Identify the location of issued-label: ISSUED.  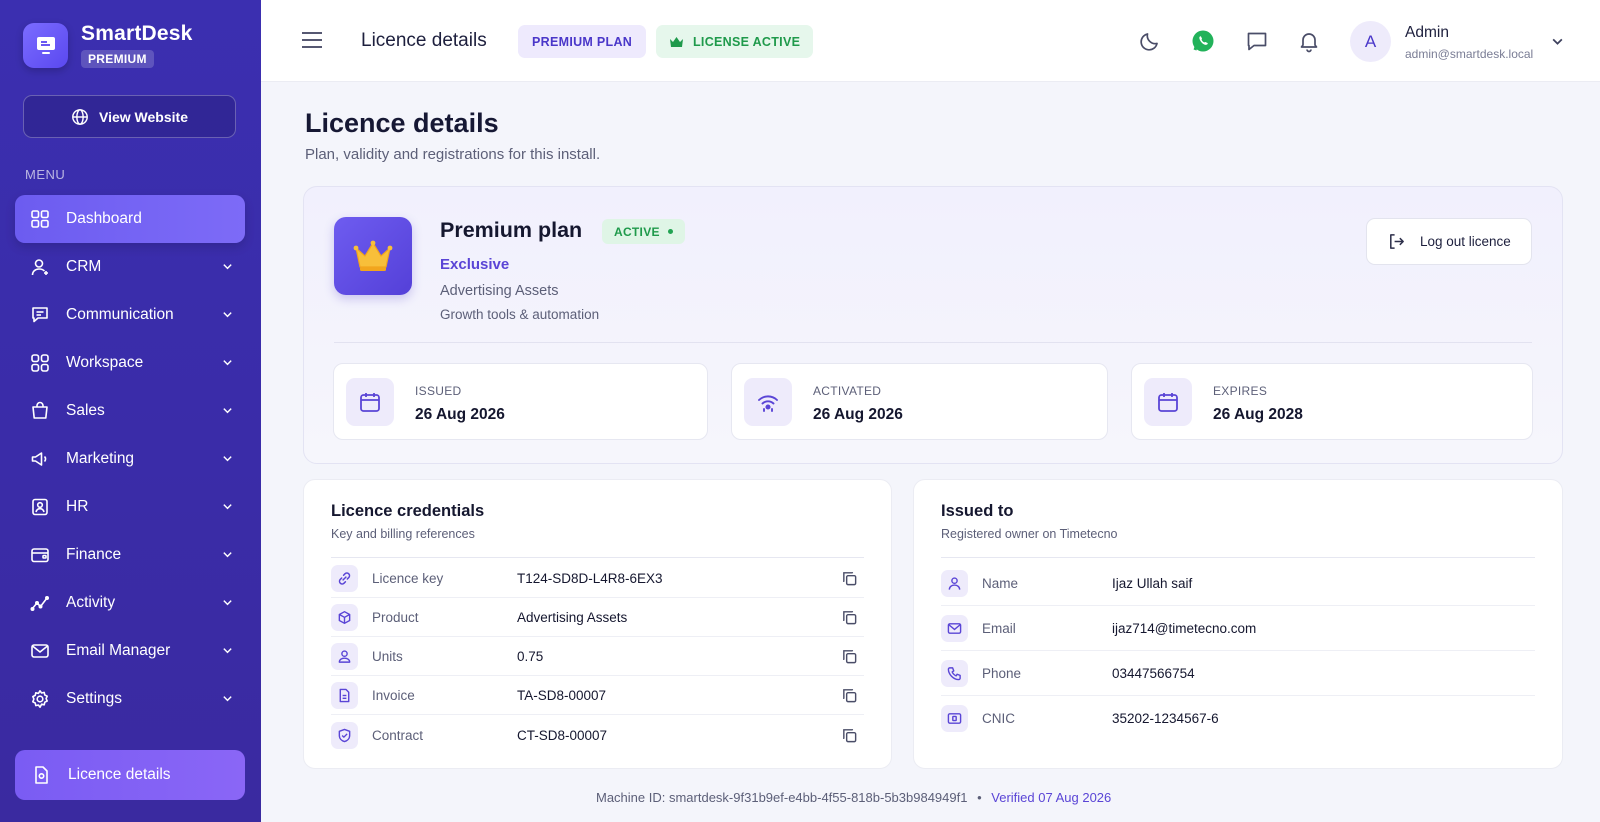
(438, 391).